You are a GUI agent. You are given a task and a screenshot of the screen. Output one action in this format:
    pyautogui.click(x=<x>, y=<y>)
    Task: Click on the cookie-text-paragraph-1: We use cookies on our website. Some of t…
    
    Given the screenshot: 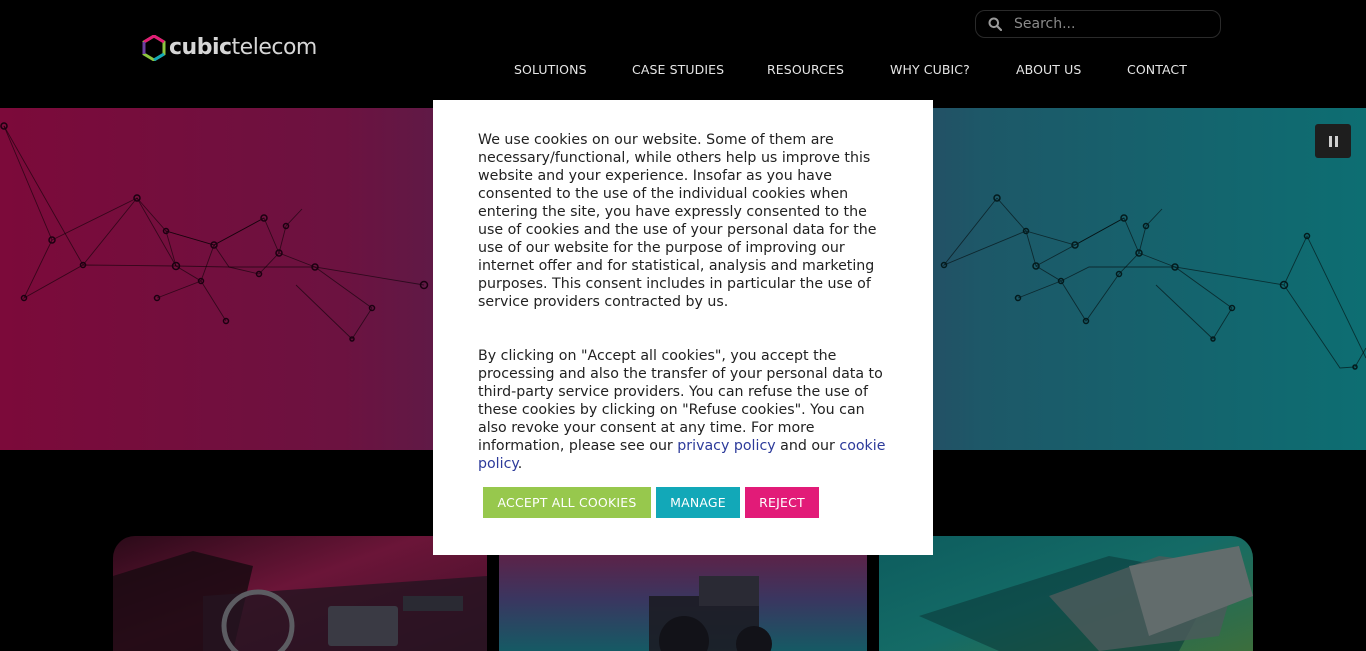 What is the action you would take?
    pyautogui.click(x=677, y=221)
    